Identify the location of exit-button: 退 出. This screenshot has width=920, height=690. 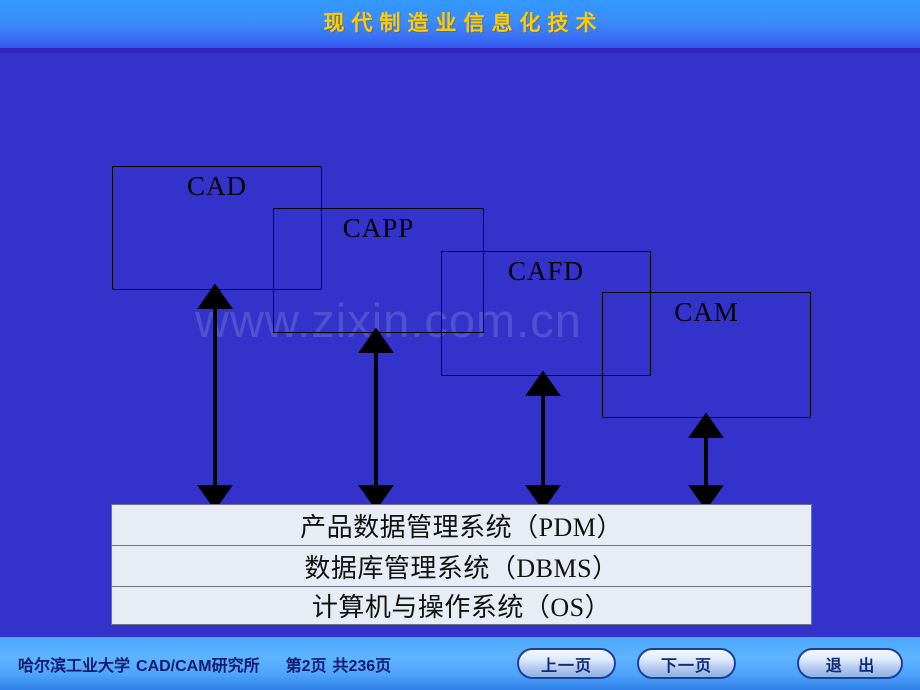
(850, 663).